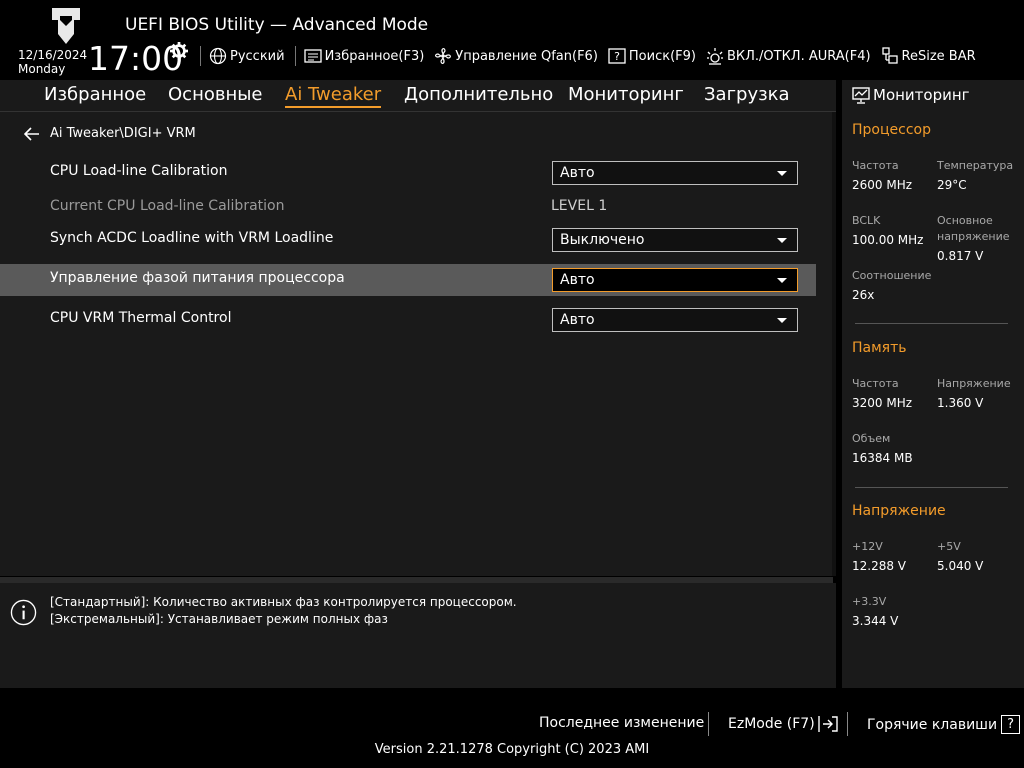 The height and width of the screenshot is (768, 1024). Describe the element at coordinates (602, 240) in the screenshot. I see `synch-acdc-value: Выключено` at that location.